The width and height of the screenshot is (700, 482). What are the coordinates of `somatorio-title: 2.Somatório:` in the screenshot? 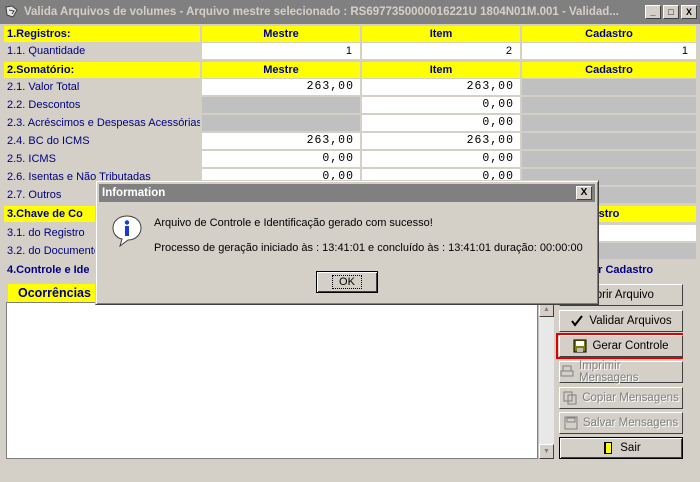 It's located at (102, 70).